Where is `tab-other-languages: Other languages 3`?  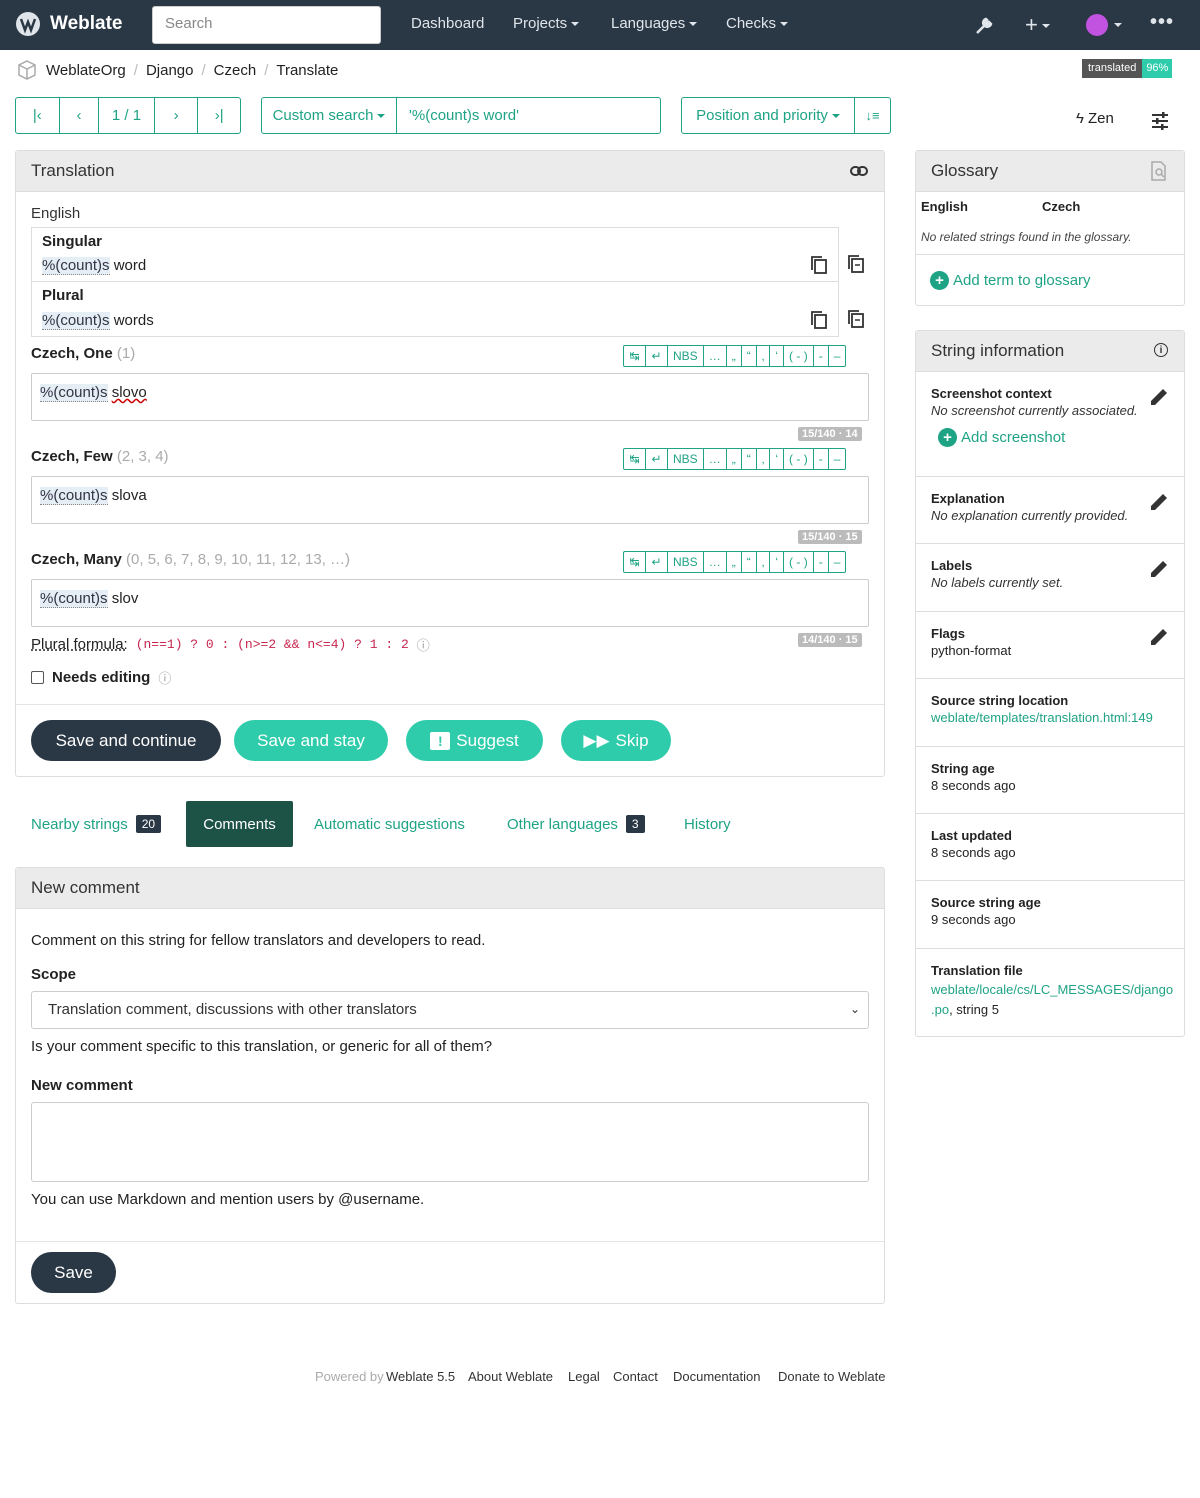 tab-other-languages: Other languages 3 is located at coordinates (576, 824).